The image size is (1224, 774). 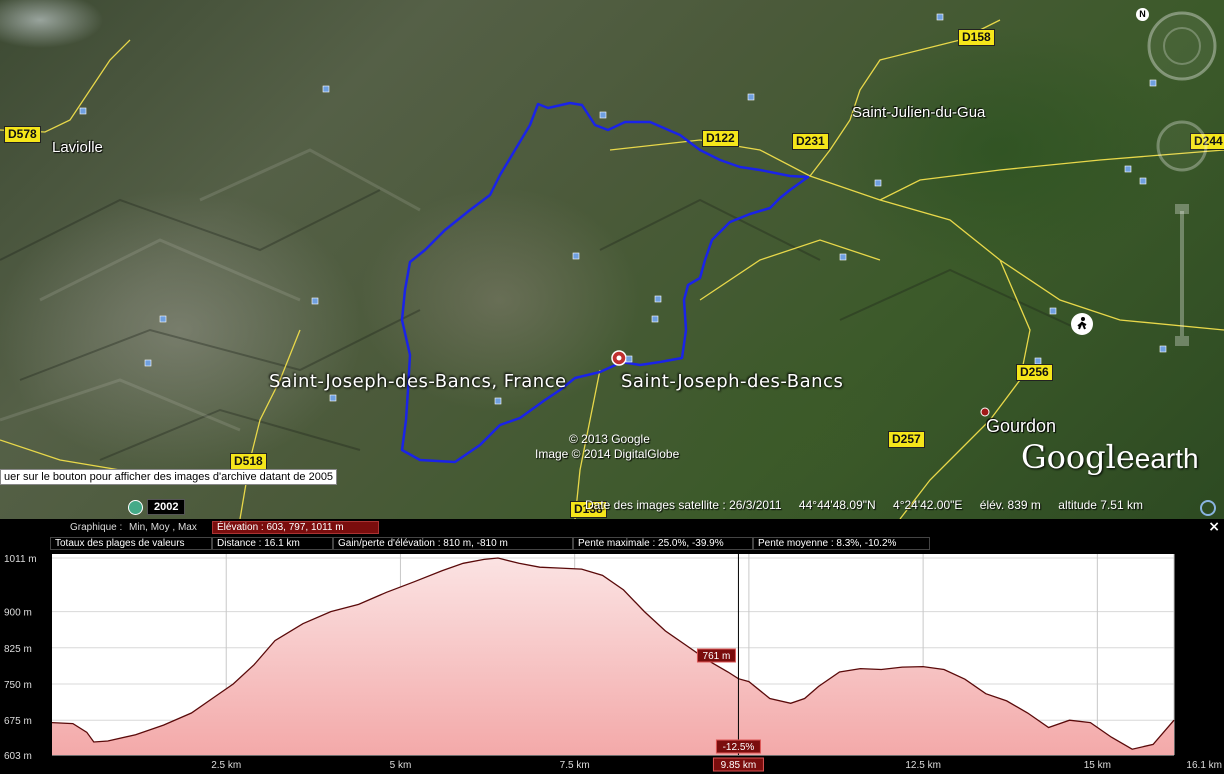 I want to click on y-tick-label: 825 m, so click(x=18, y=649).